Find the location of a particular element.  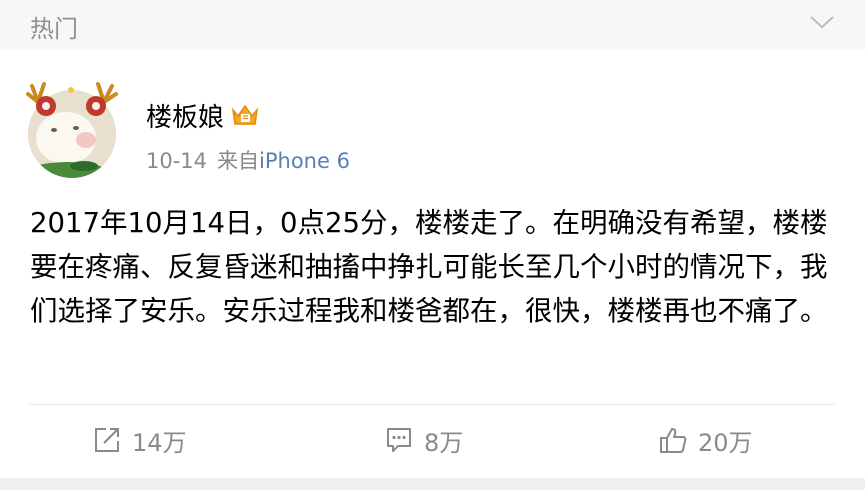

like-button: 20万 is located at coordinates (705, 440).